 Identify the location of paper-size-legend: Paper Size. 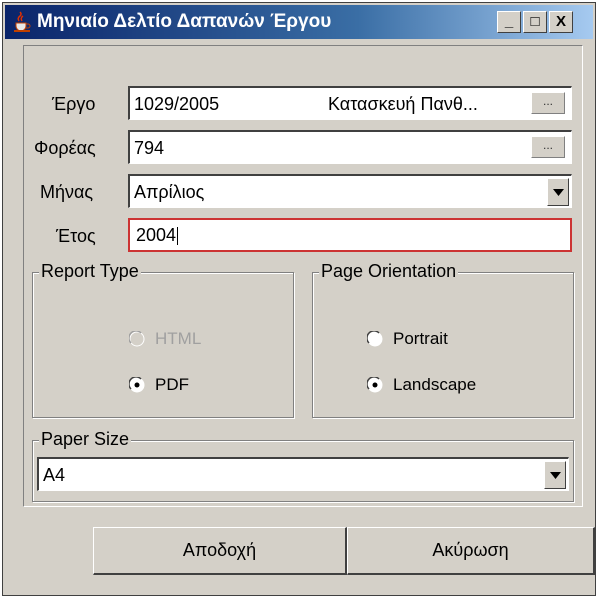
(85, 439).